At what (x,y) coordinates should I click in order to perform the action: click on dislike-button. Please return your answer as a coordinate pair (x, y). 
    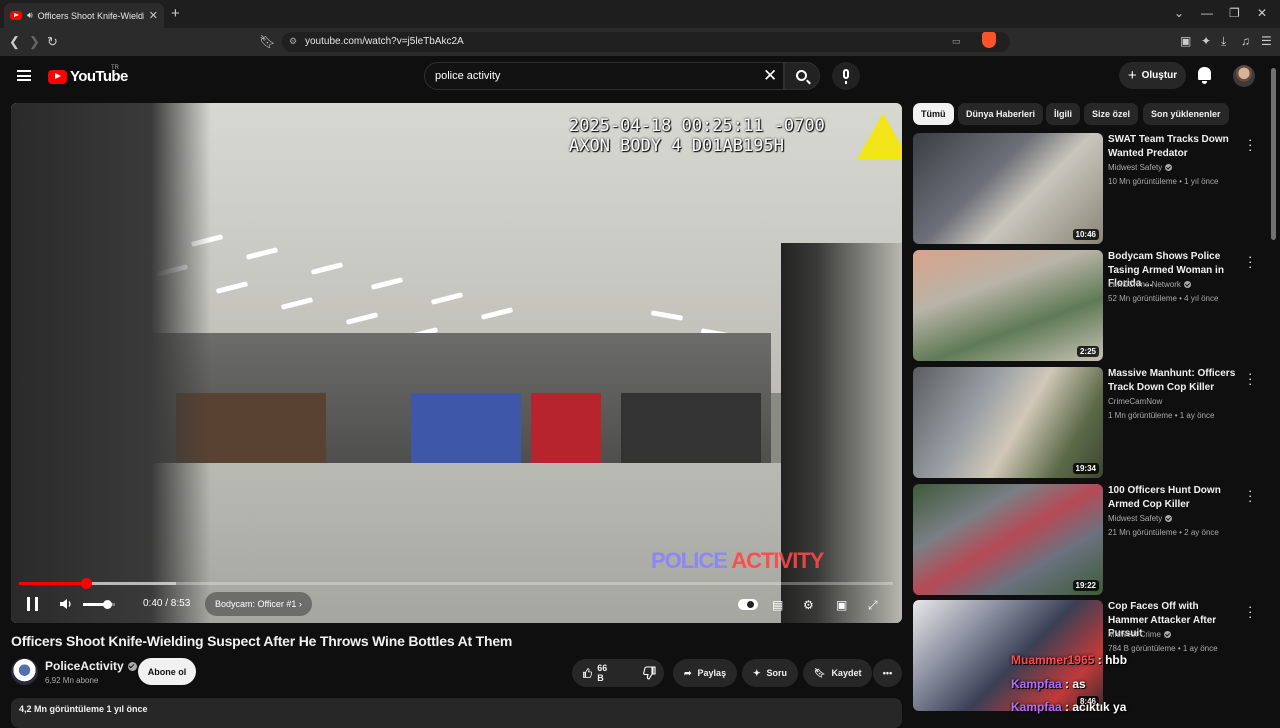
    Looking at the image, I should click on (650, 673).